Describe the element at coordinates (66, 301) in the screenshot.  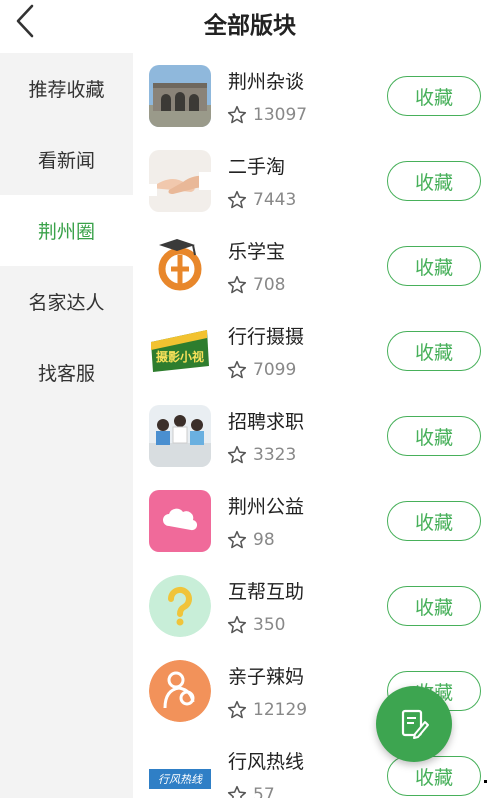
I see `sidebar-item-experts: 名家达人` at that location.